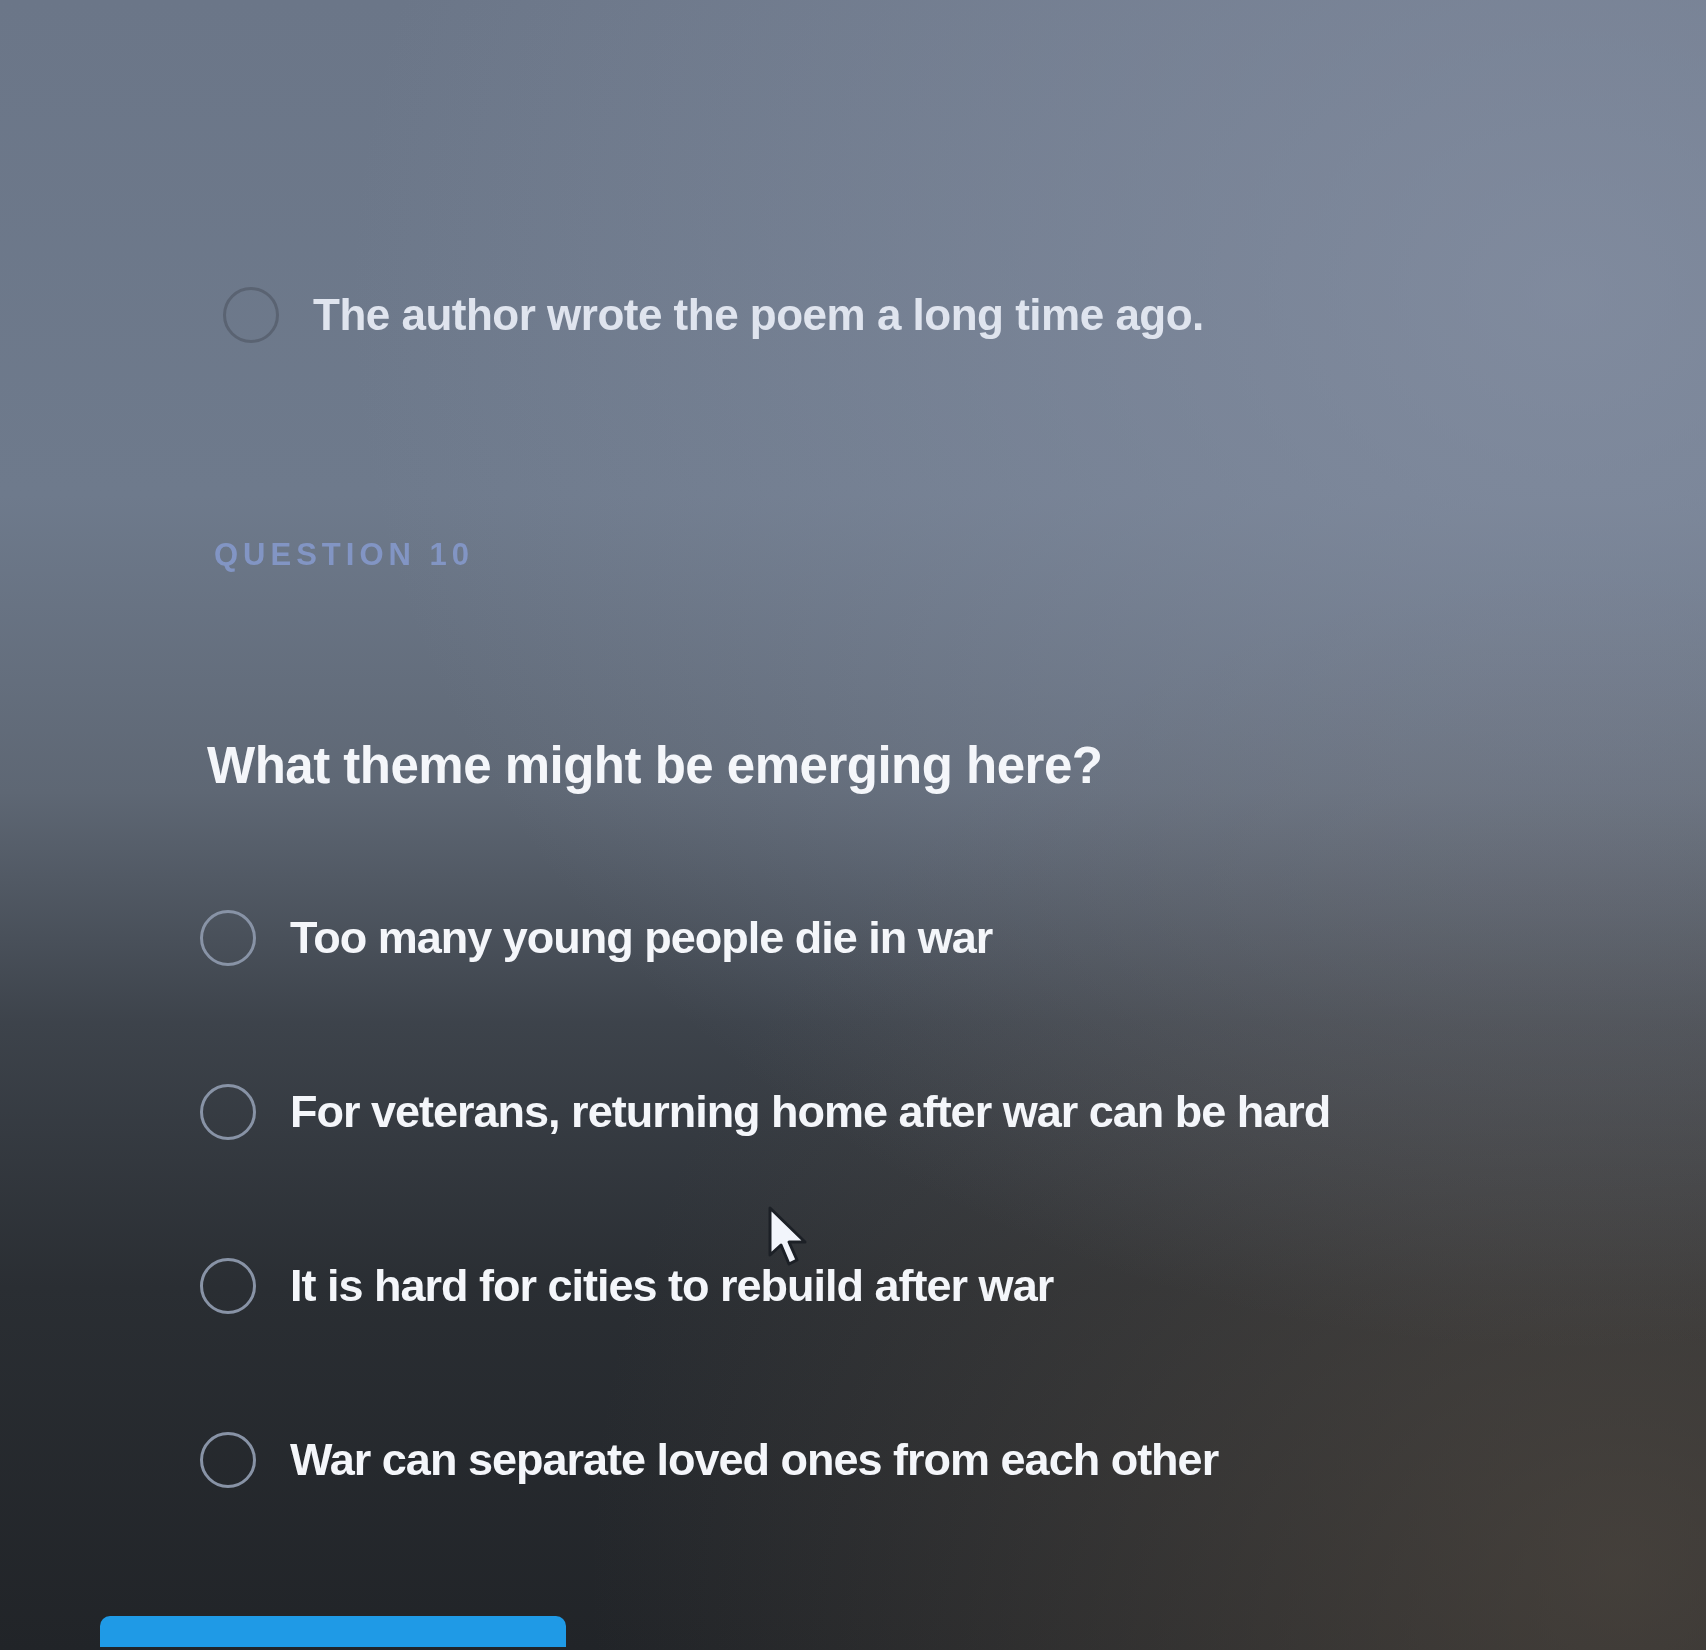  Describe the element at coordinates (641, 938) in the screenshot. I see `answer-option-text: Too many young people die in war` at that location.